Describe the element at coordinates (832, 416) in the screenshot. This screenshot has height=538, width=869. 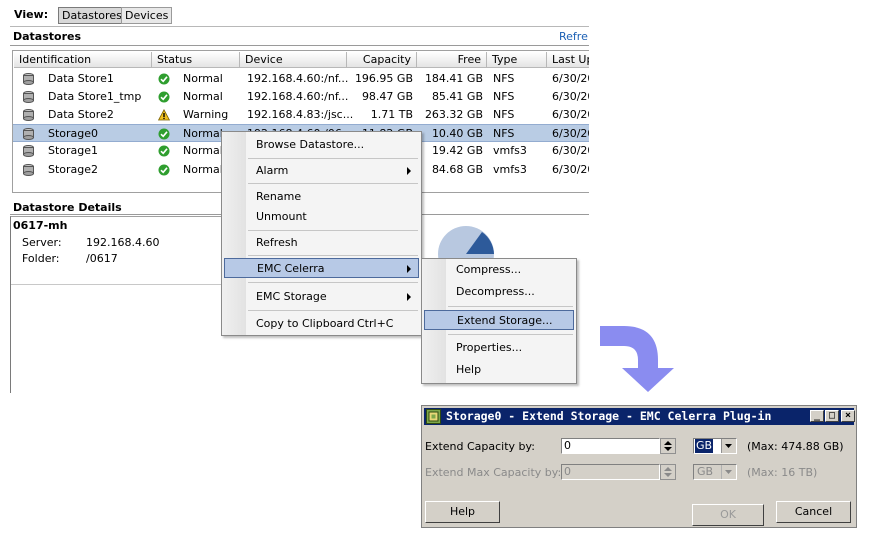
I see `maximize-button: □` at that location.